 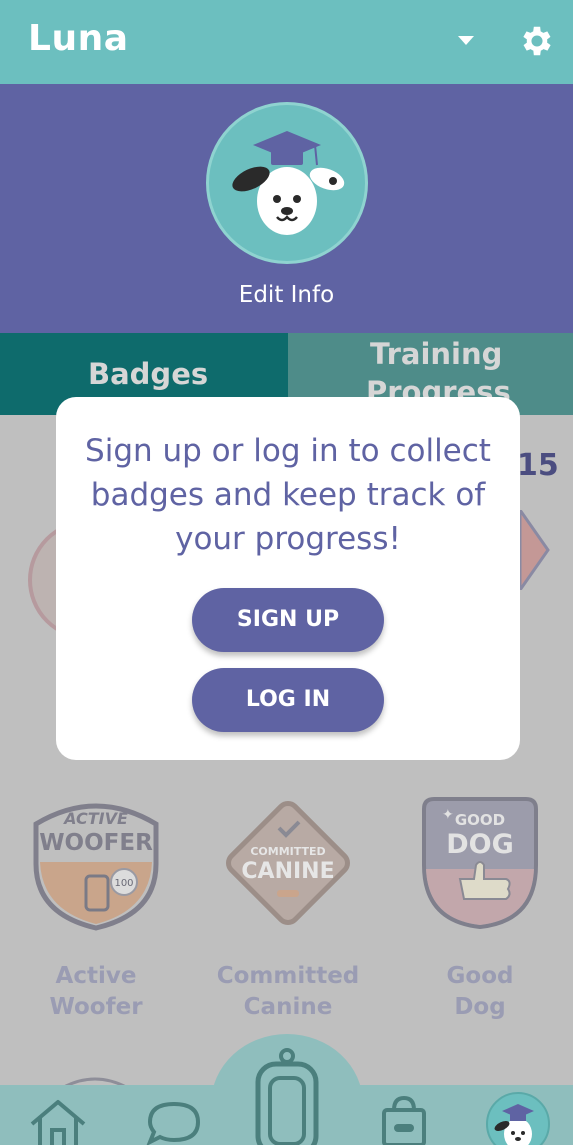 I want to click on top-bar: Luna, so click(x=286, y=42).